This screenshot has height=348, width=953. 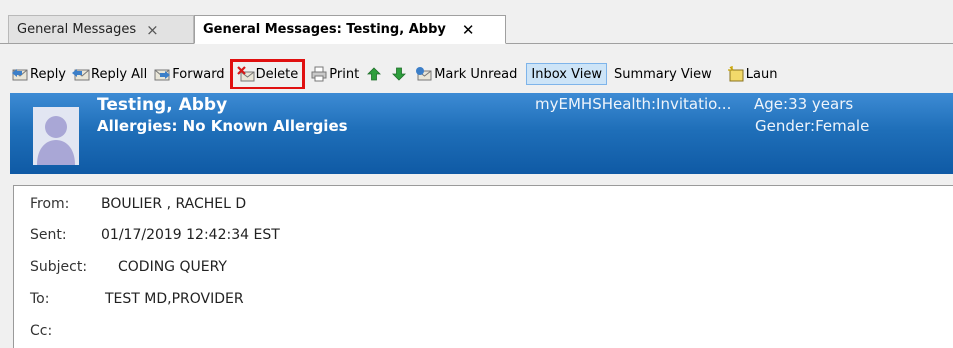 I want to click on printer-icon, so click(x=319, y=74).